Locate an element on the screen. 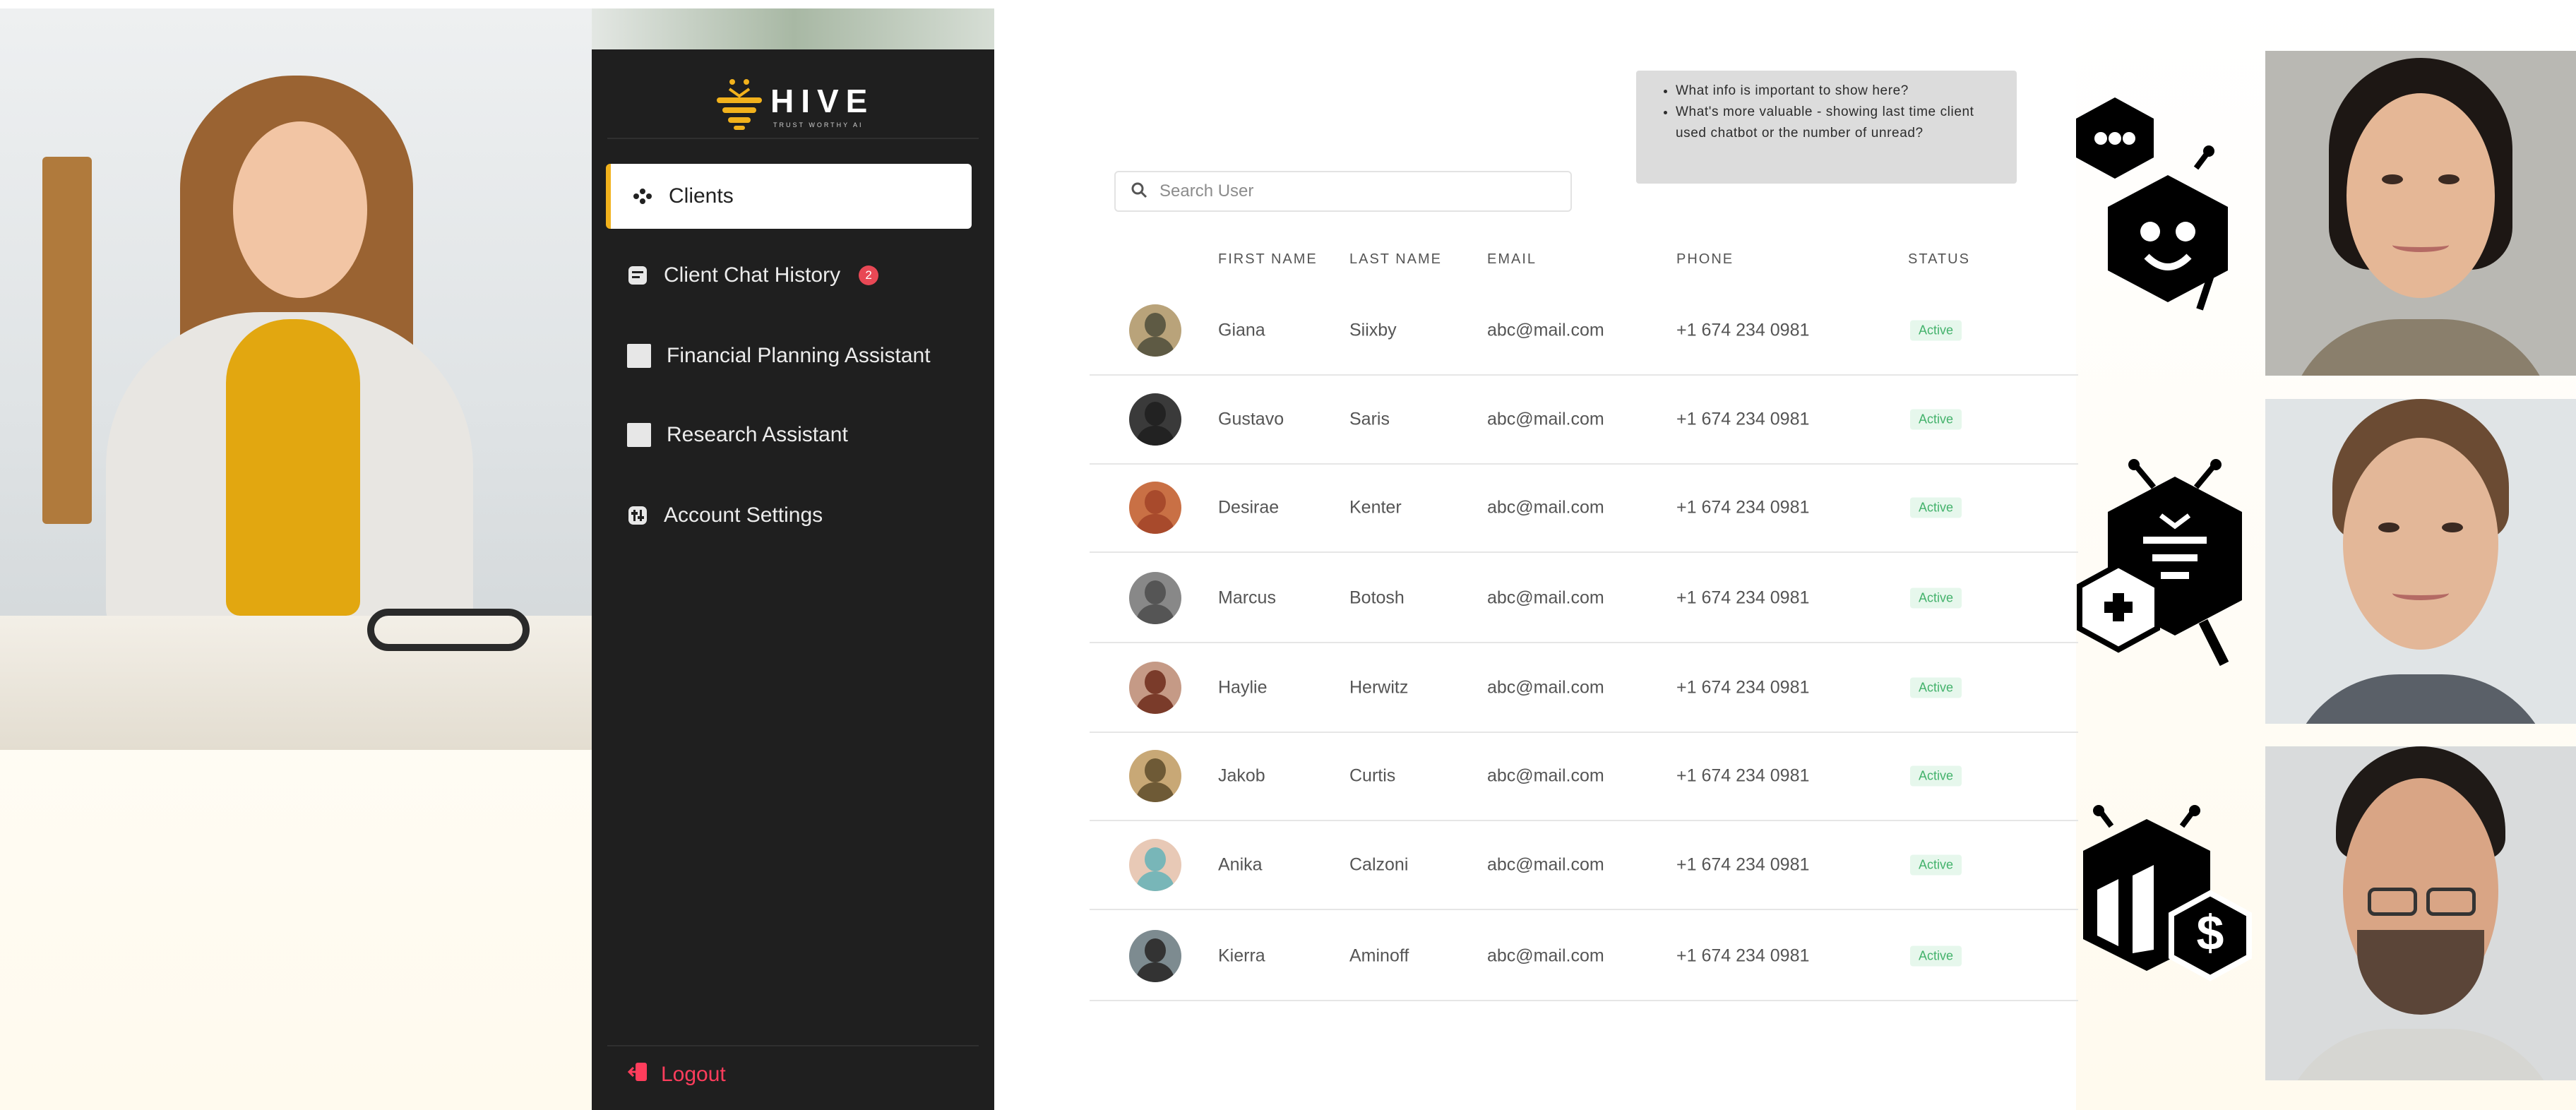  settings-icon is located at coordinates (637, 515).